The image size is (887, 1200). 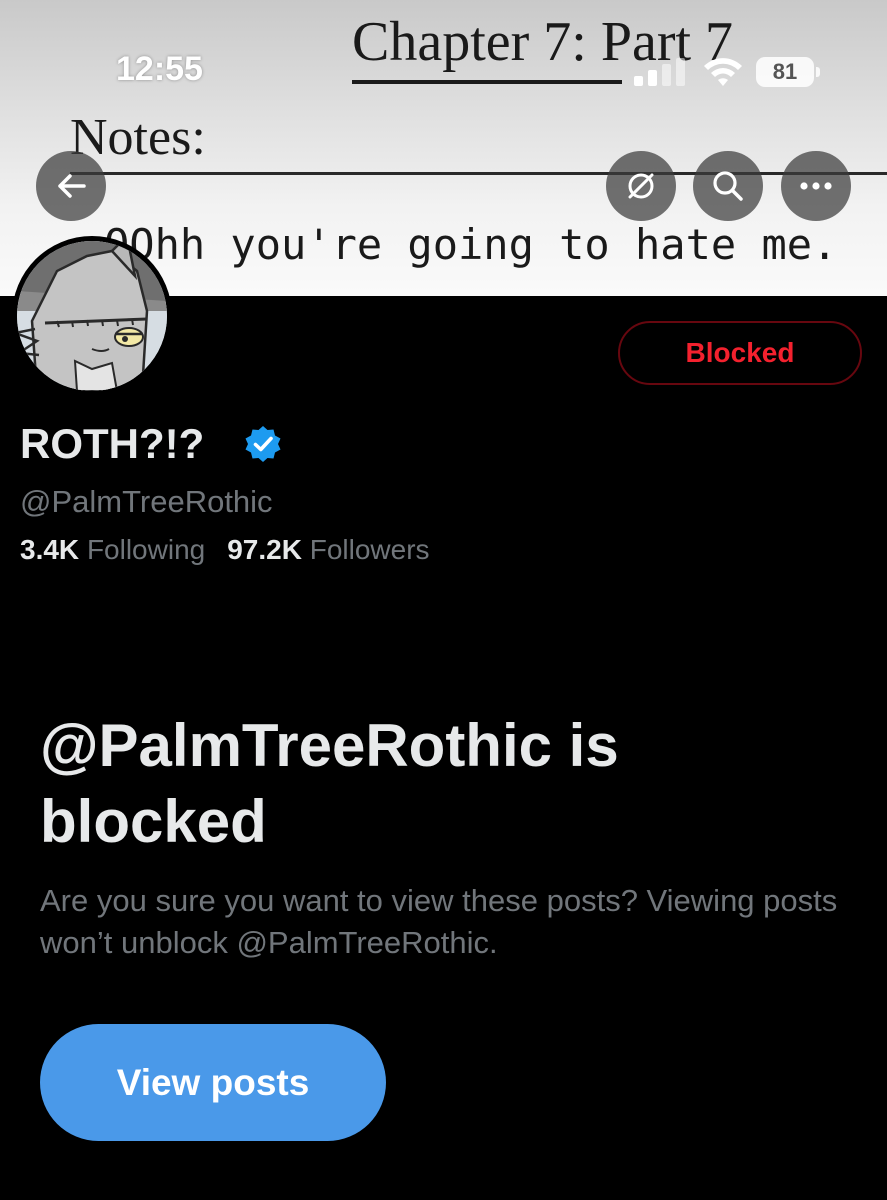 I want to click on blocked-button: Blocked, so click(x=740, y=353).